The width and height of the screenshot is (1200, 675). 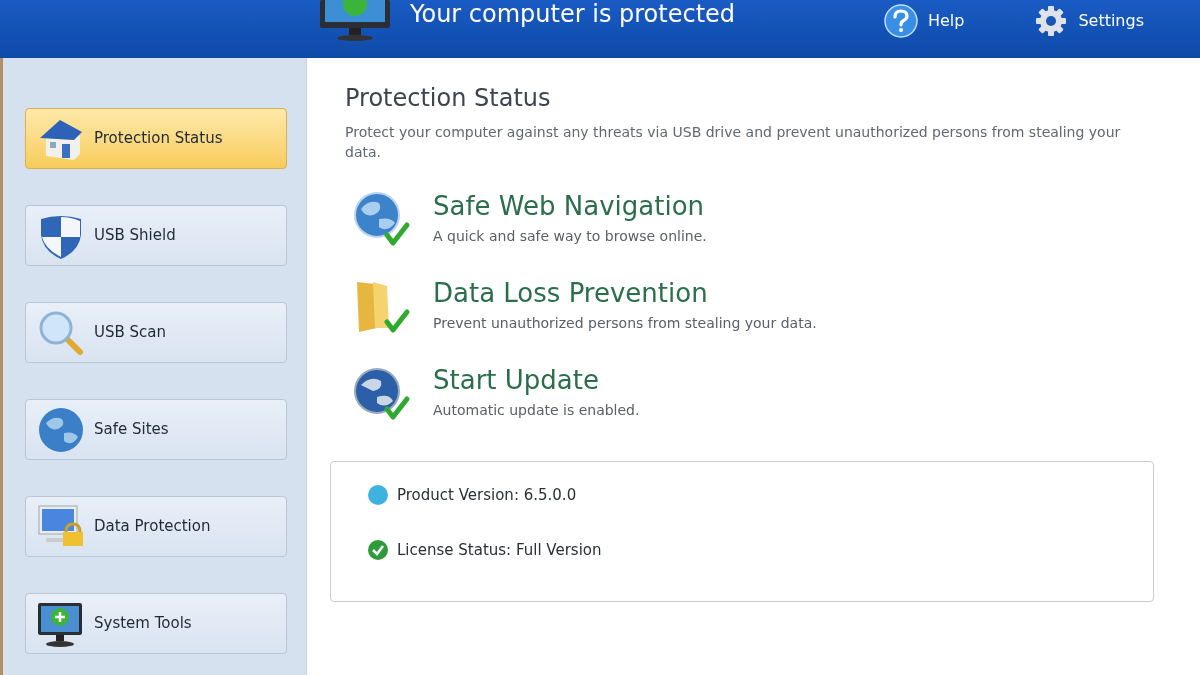 I want to click on check-icon, so click(x=378, y=549).